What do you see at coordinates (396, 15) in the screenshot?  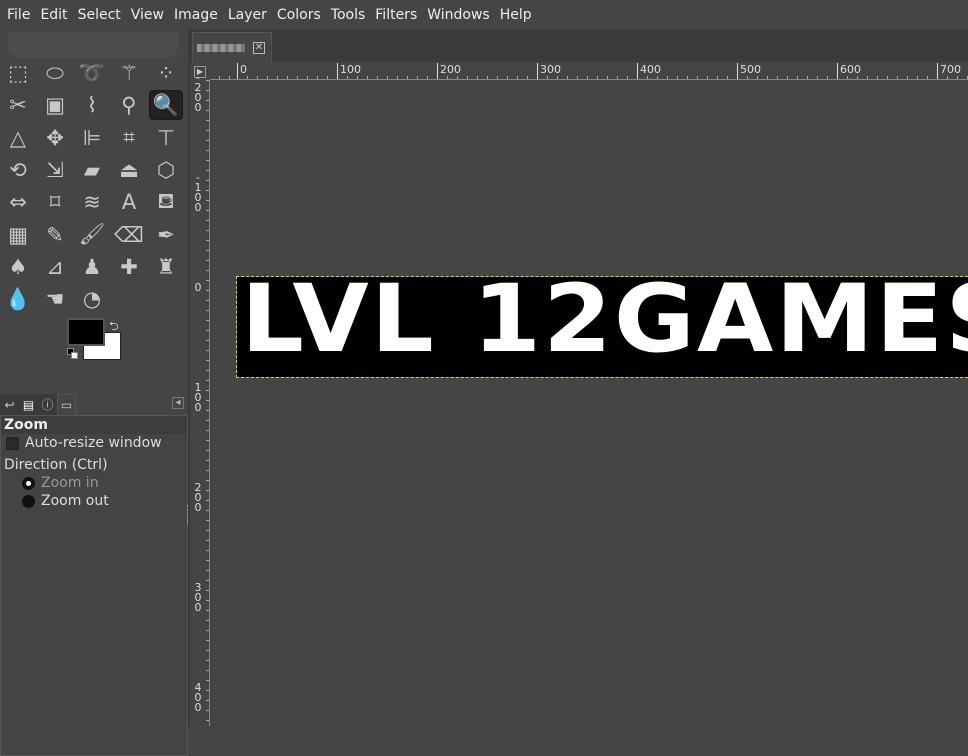 I see `menu-filters: Filters` at bounding box center [396, 15].